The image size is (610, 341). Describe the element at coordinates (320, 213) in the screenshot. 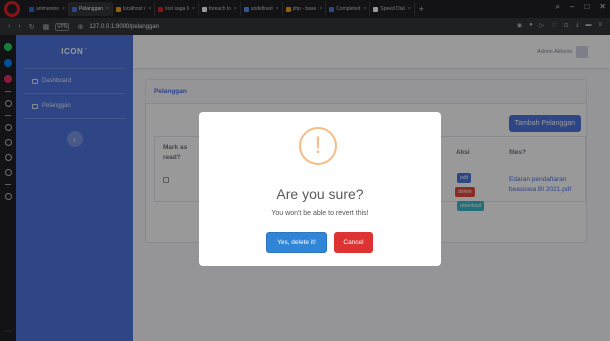

I see `dialog-text: You won't be able to revert this!` at that location.